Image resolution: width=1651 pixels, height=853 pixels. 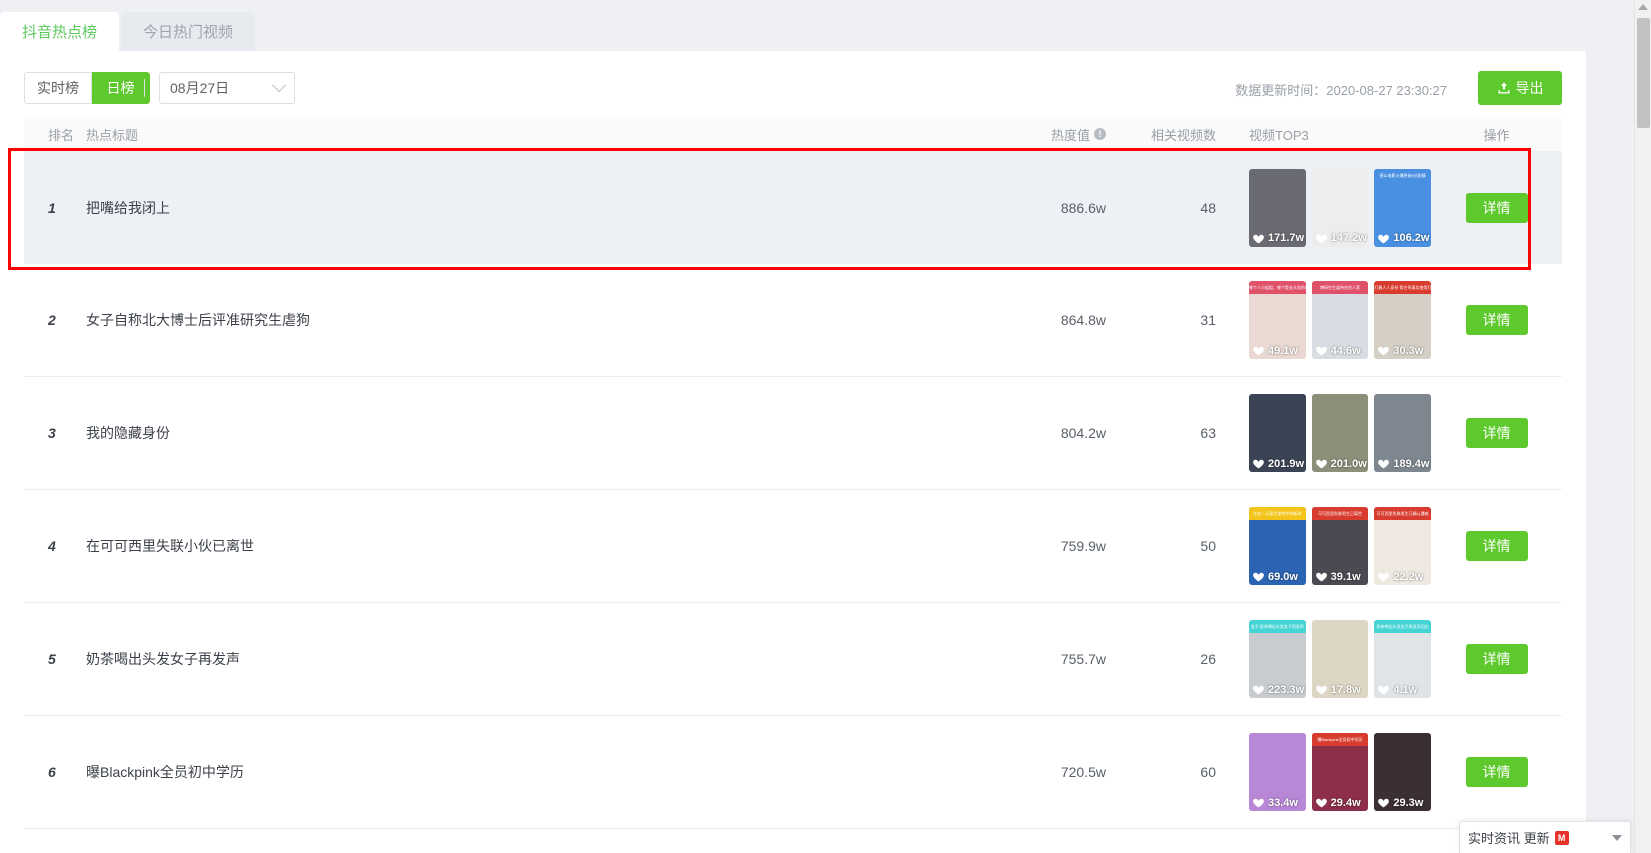 I want to click on video-thumbnail: 17.8w, so click(x=1340, y=659).